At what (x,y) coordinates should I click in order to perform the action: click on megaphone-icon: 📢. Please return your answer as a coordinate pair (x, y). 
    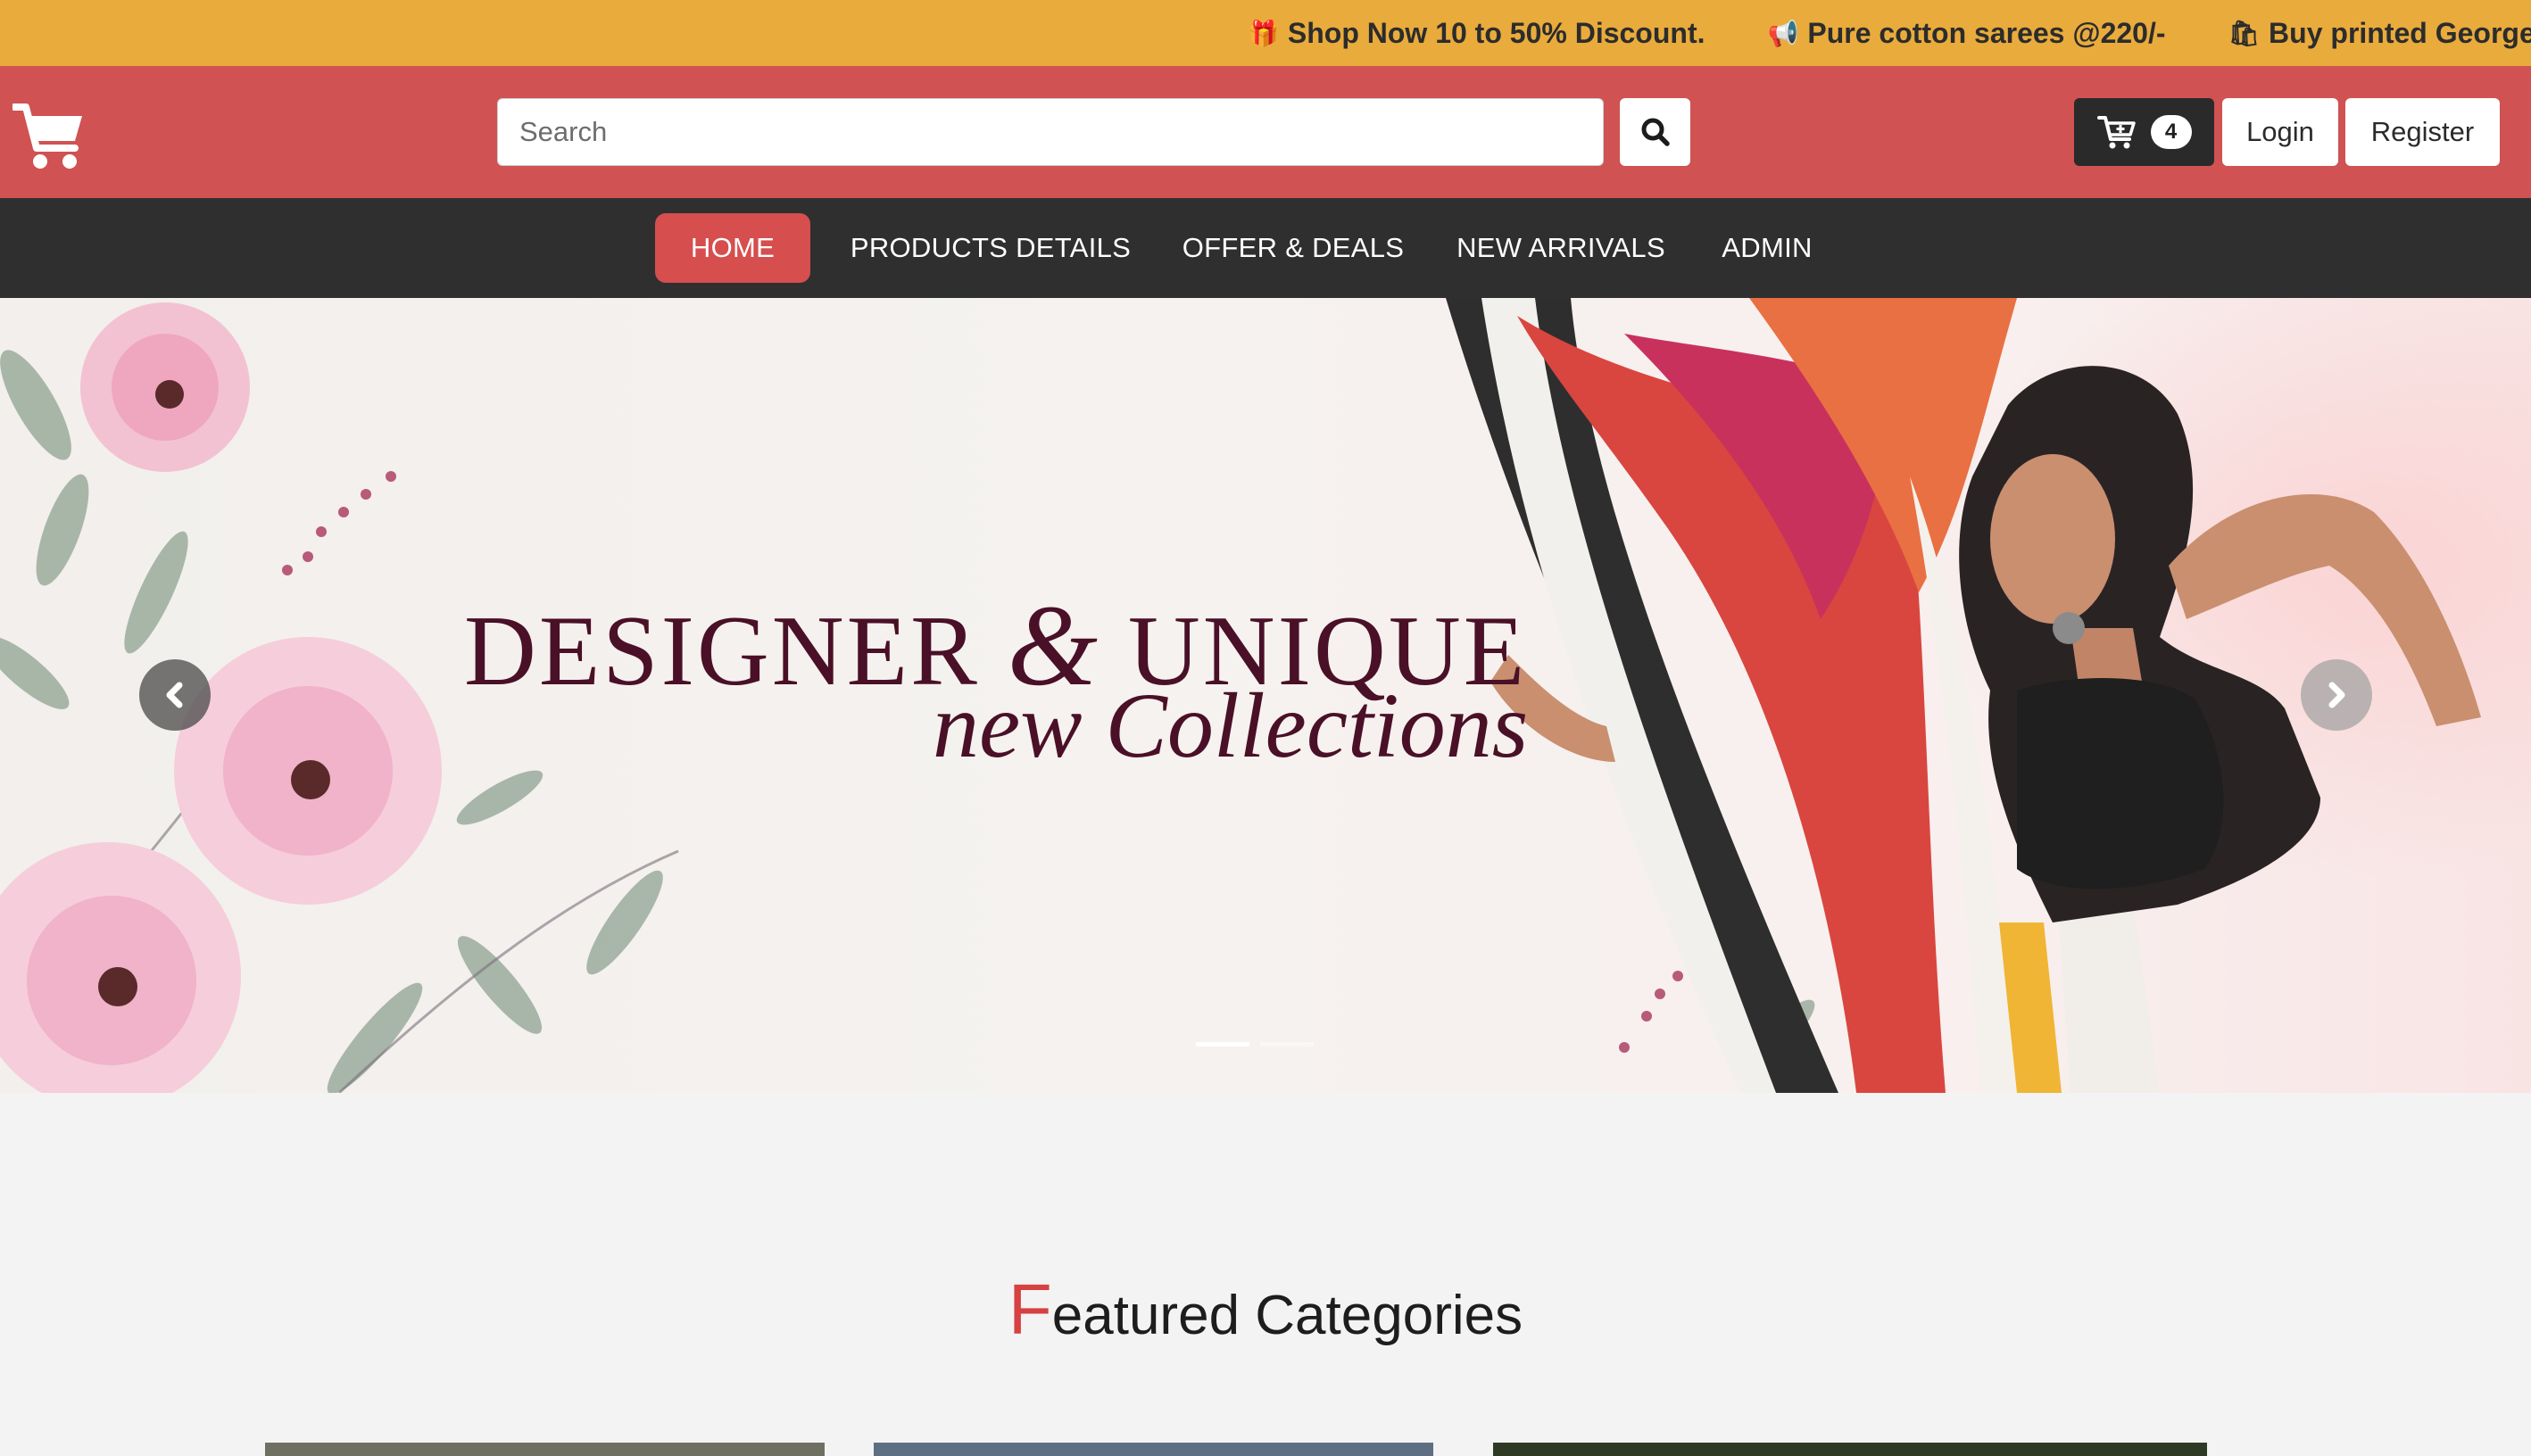
    Looking at the image, I should click on (1783, 33).